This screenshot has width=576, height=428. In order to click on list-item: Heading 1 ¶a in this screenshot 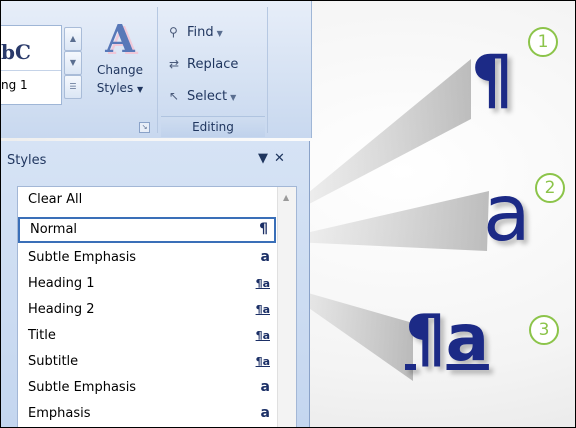, I will do `click(147, 285)`.